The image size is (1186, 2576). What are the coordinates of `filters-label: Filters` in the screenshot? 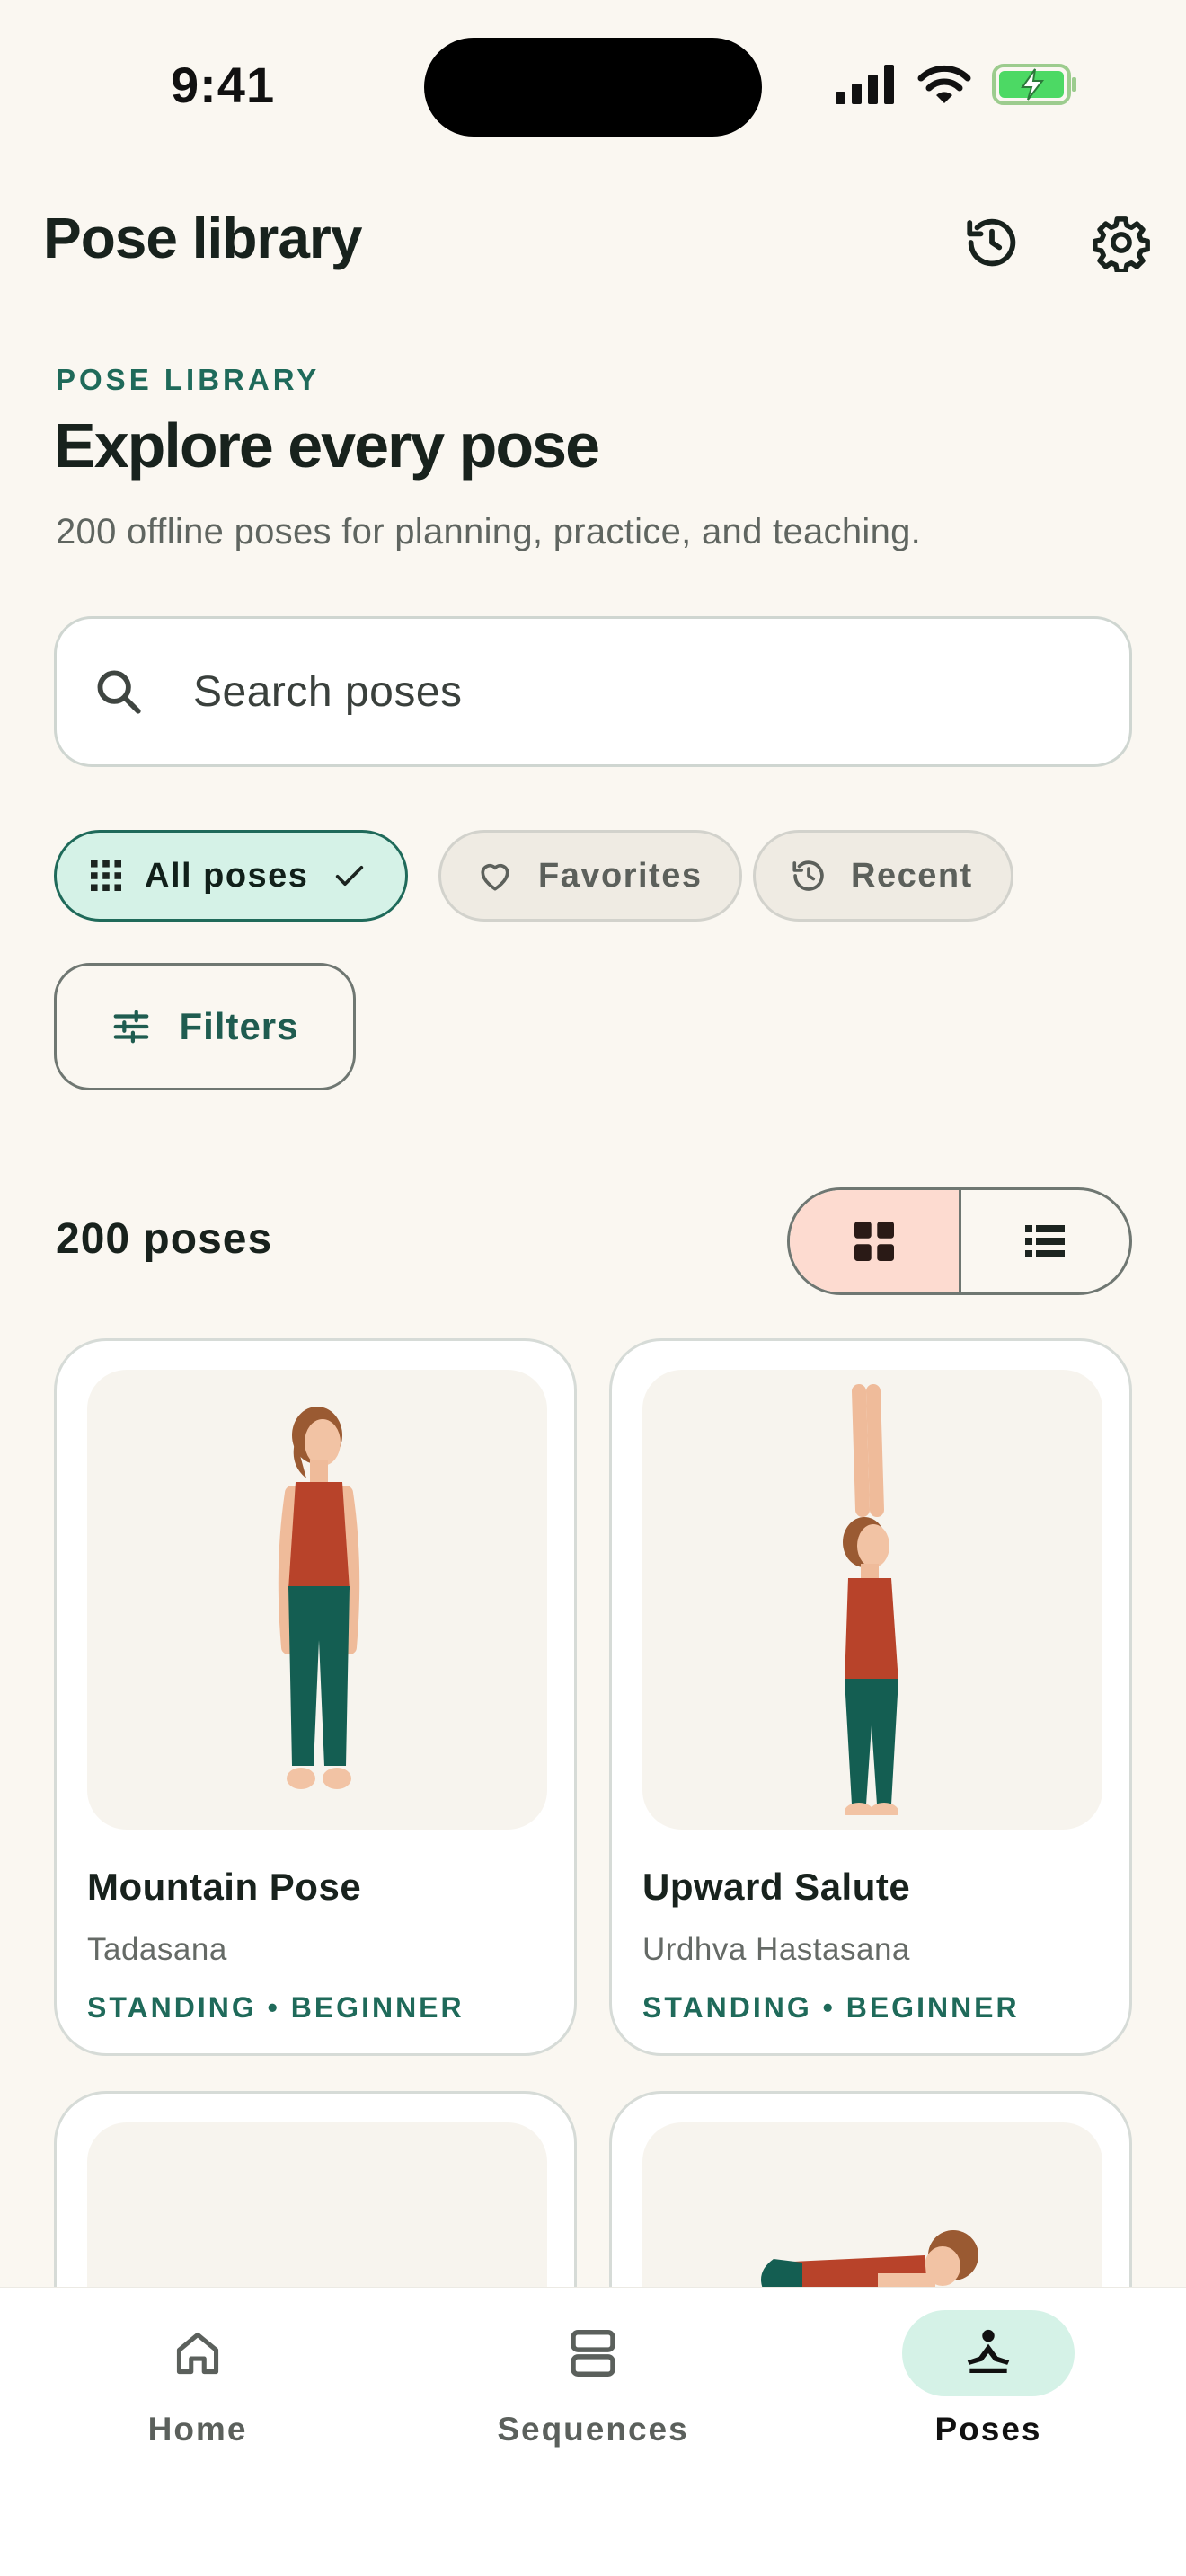 It's located at (239, 1026).